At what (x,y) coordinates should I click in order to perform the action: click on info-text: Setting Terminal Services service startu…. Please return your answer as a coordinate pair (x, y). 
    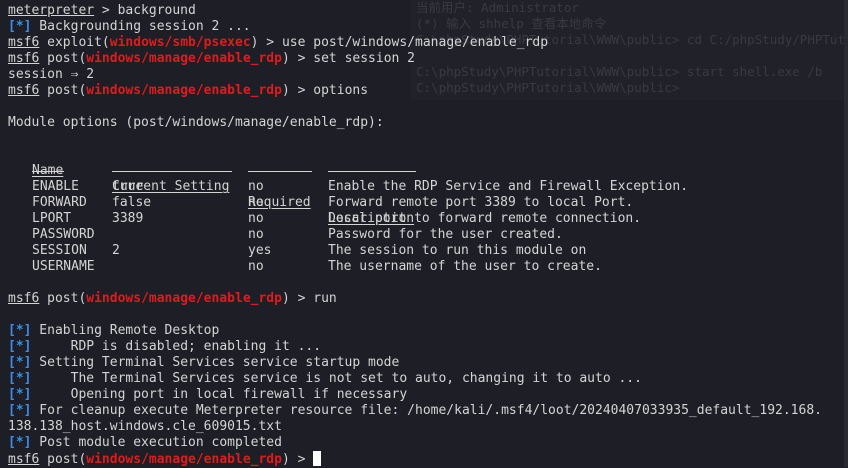
    Looking at the image, I should click on (215, 362).